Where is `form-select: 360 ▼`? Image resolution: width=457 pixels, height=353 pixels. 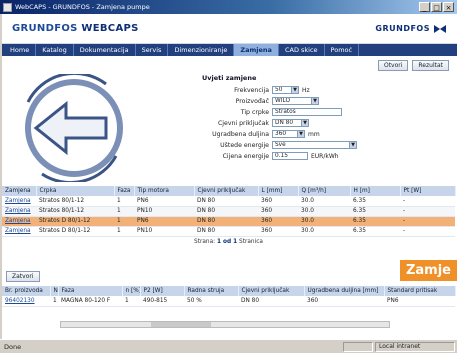 form-select: 360 ▼ is located at coordinates (288, 134).